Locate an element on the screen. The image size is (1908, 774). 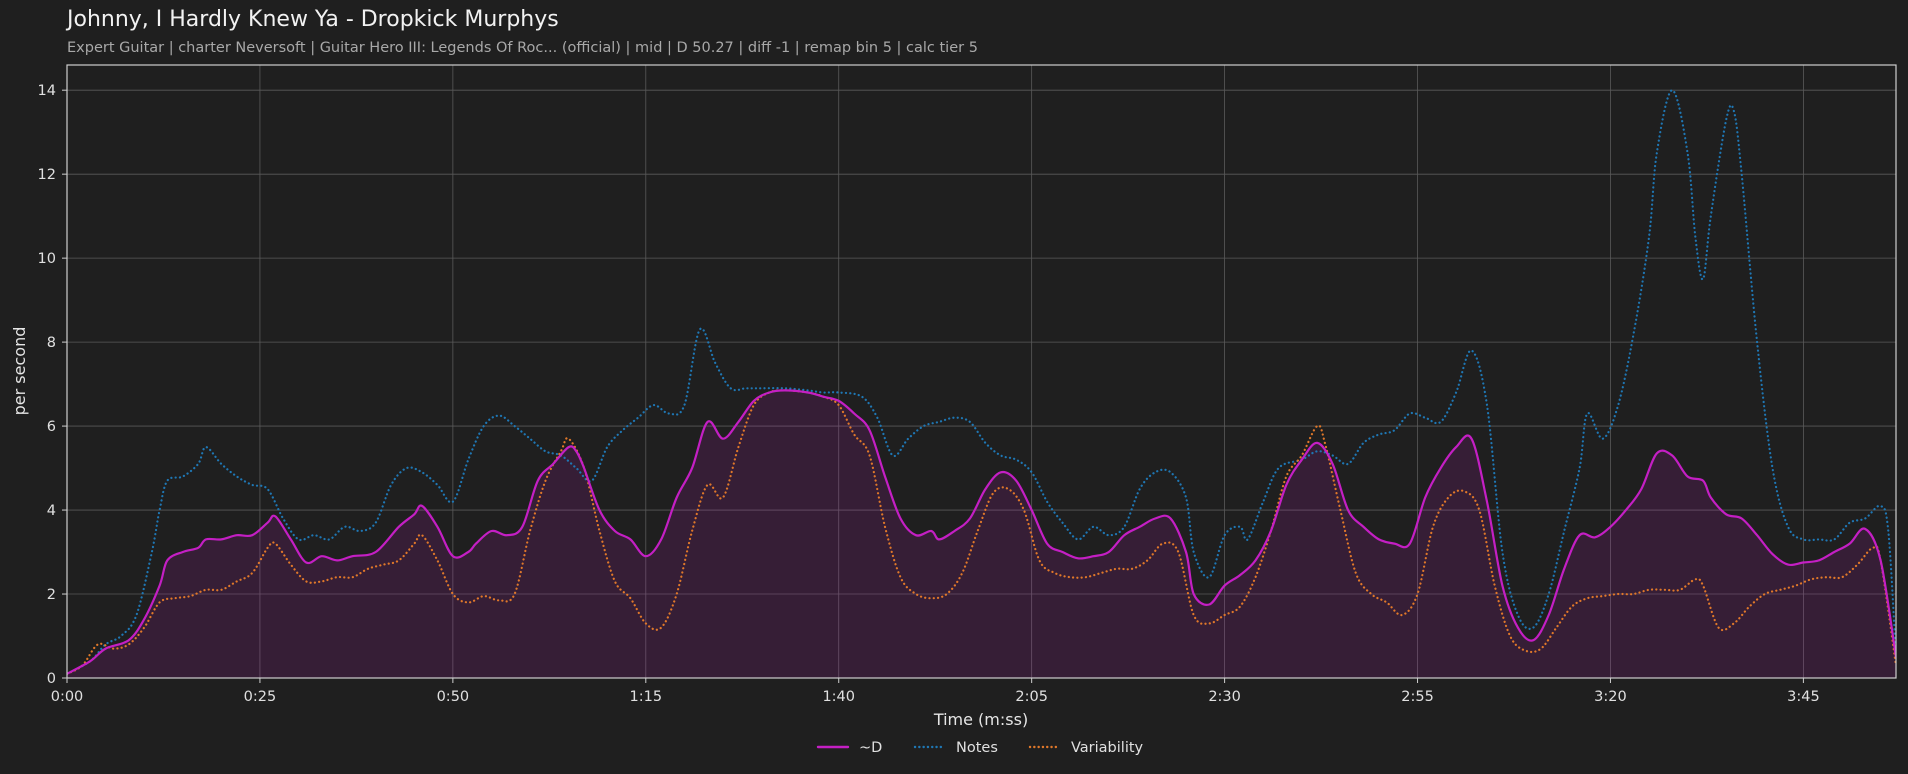
x-tick-label: 0:00 is located at coordinates (67, 697).